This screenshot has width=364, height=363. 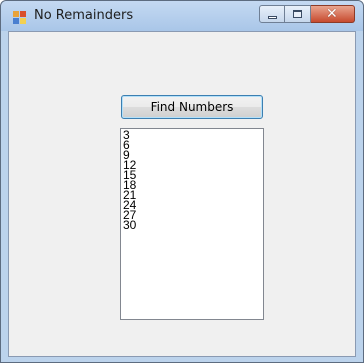 I want to click on maximize-icon, so click(x=297, y=14).